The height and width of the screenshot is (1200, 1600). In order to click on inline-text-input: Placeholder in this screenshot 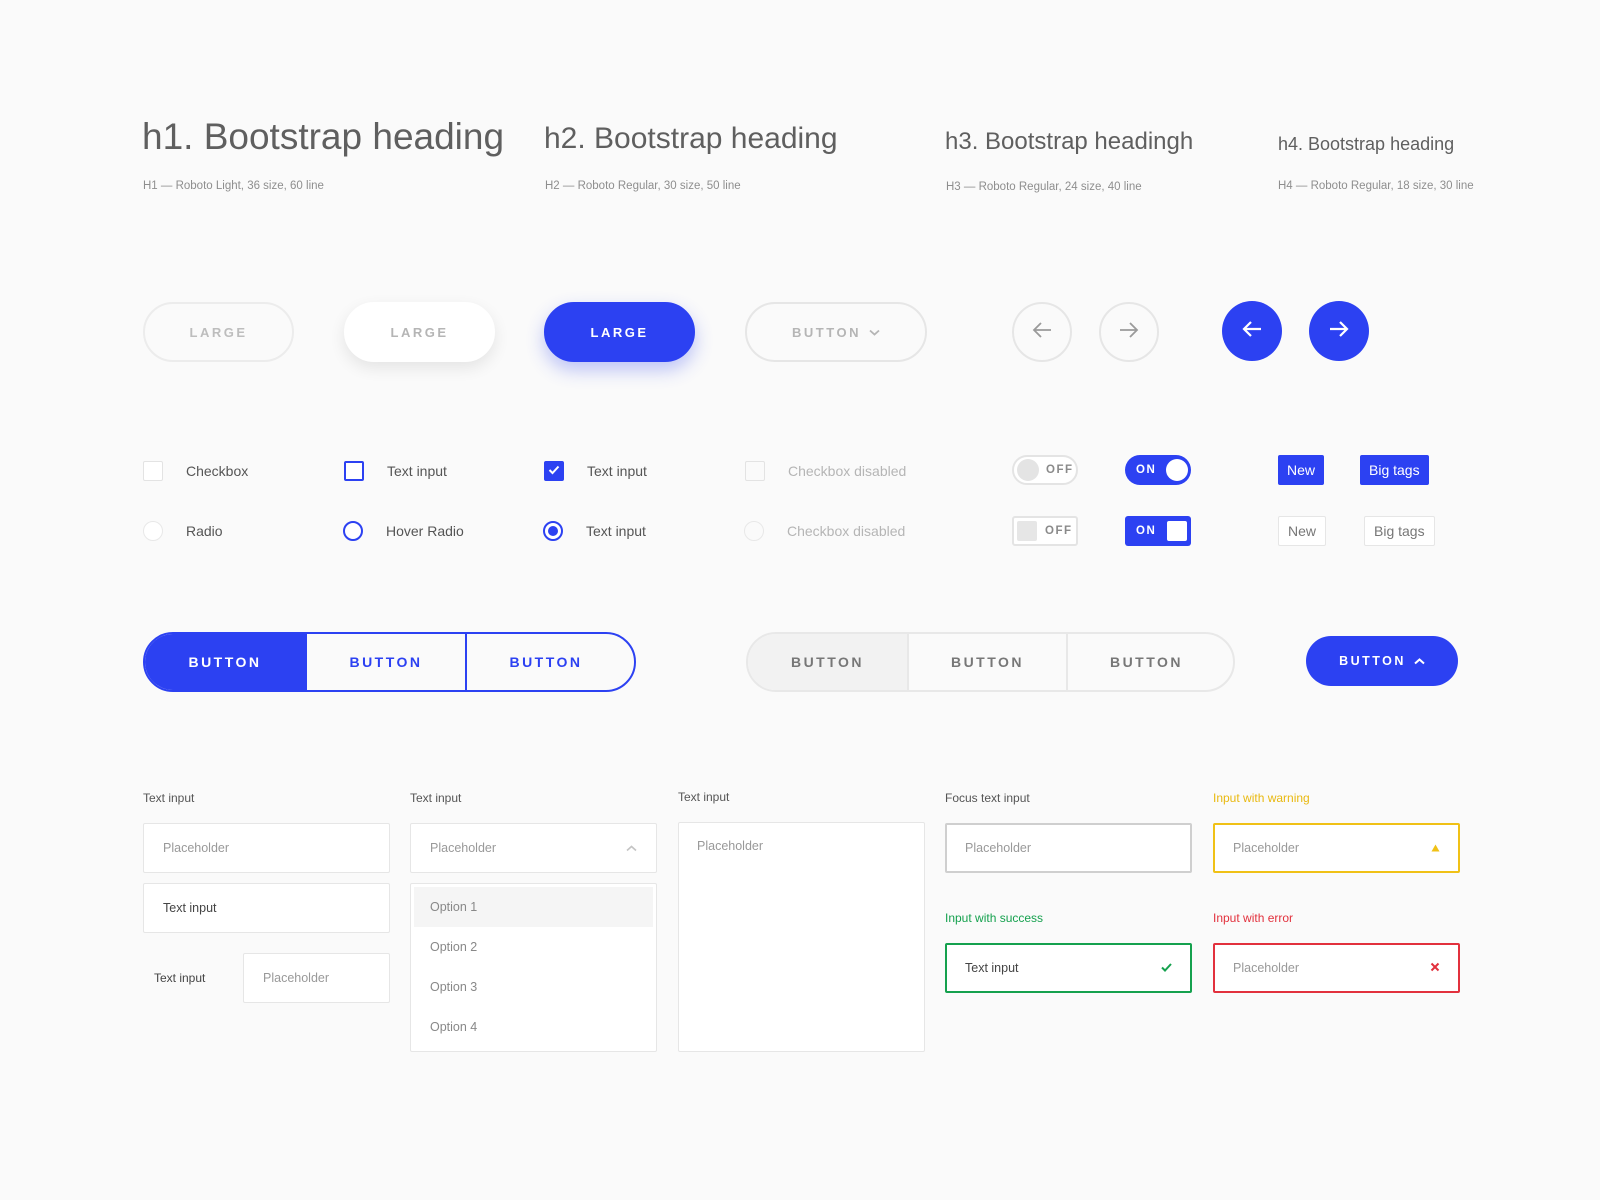, I will do `click(316, 978)`.